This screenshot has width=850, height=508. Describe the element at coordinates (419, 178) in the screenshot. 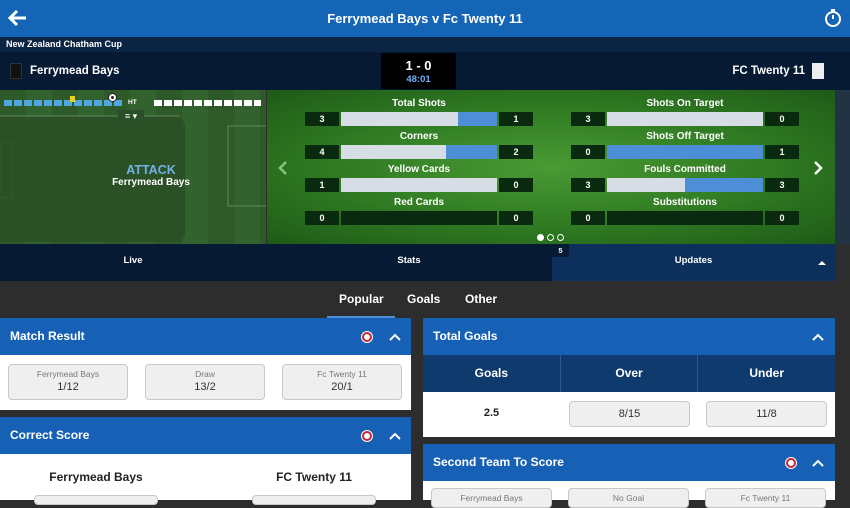

I see `stat-row: Yellow Cards 1 0` at that location.